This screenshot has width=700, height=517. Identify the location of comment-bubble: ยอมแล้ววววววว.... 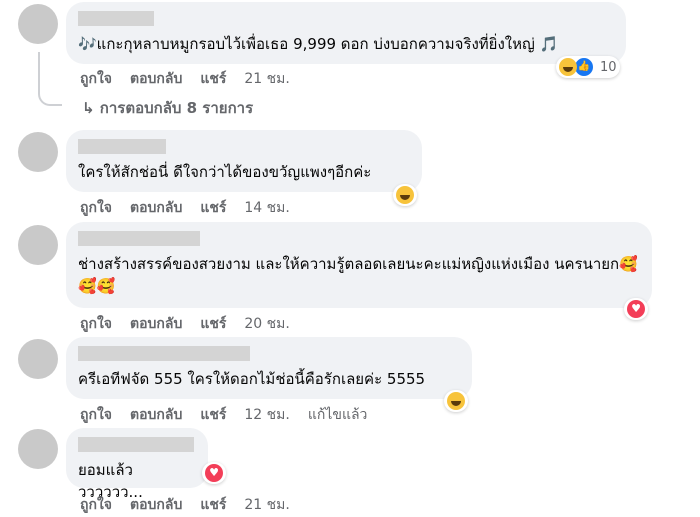
(137, 464).